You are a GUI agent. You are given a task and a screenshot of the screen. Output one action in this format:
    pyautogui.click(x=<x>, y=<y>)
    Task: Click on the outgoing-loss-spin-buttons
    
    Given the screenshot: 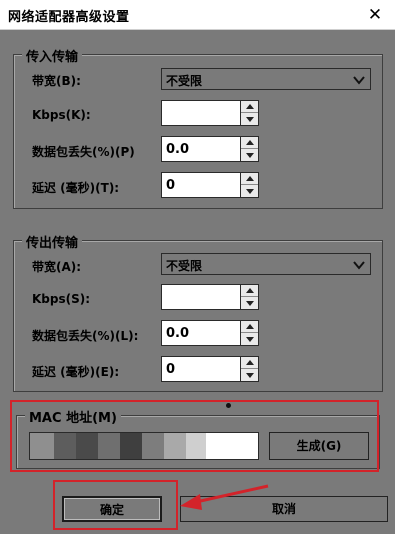 What is the action you would take?
    pyautogui.click(x=249, y=333)
    